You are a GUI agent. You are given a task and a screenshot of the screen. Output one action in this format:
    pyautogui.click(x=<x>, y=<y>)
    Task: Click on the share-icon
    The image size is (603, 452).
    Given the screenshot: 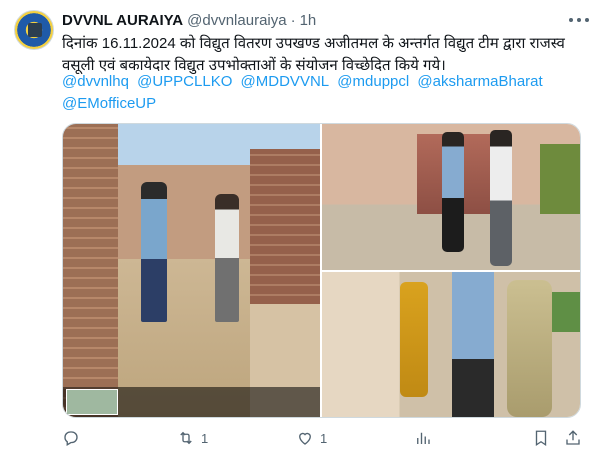 What is the action you would take?
    pyautogui.click(x=573, y=437)
    